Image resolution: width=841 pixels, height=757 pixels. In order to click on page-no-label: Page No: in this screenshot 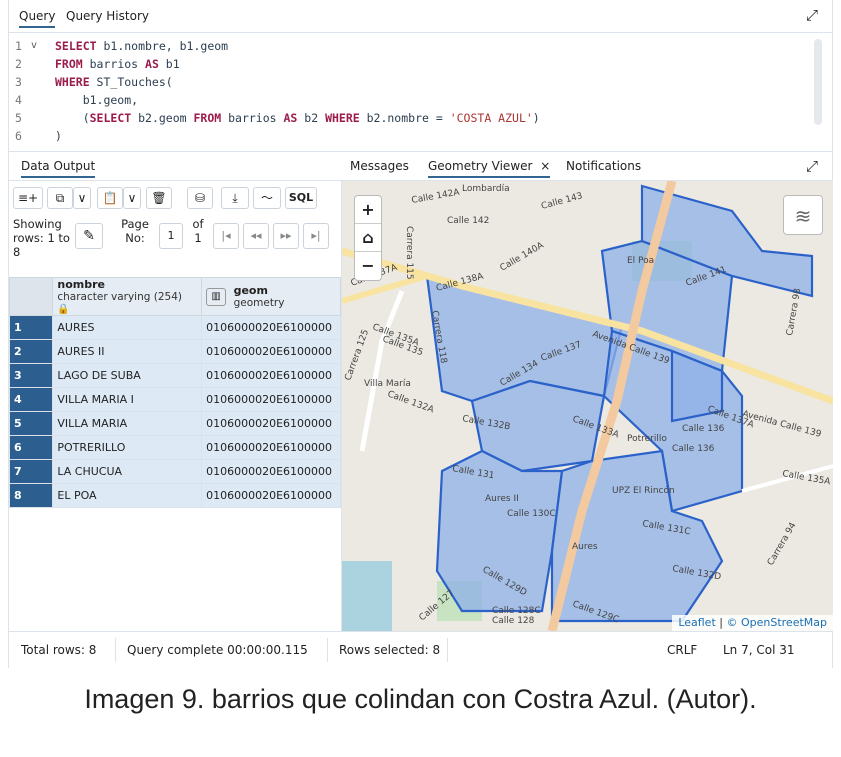, I will do `click(135, 231)`.